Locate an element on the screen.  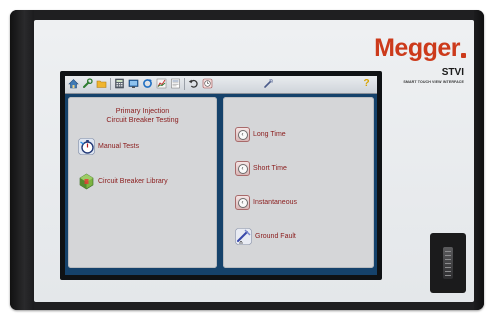
brand-logo-dot is located at coordinates (463, 55).